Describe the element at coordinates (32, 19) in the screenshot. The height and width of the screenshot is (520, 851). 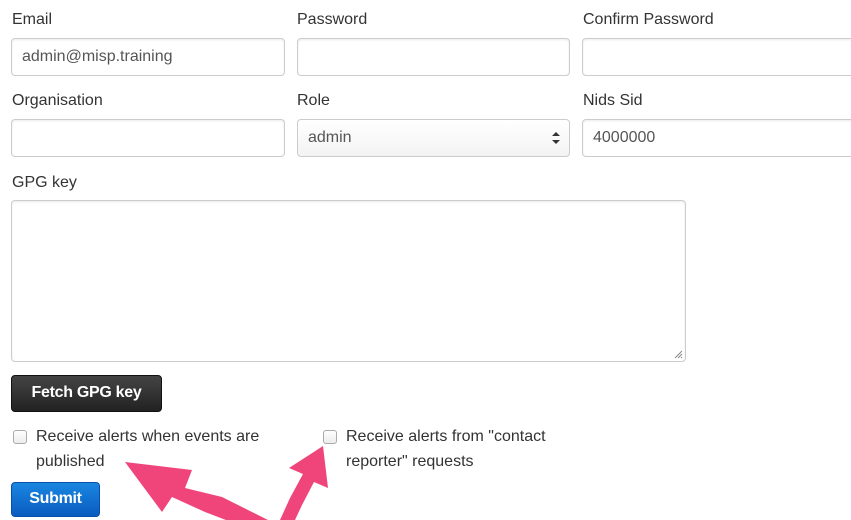
I see `email-label: Email` at that location.